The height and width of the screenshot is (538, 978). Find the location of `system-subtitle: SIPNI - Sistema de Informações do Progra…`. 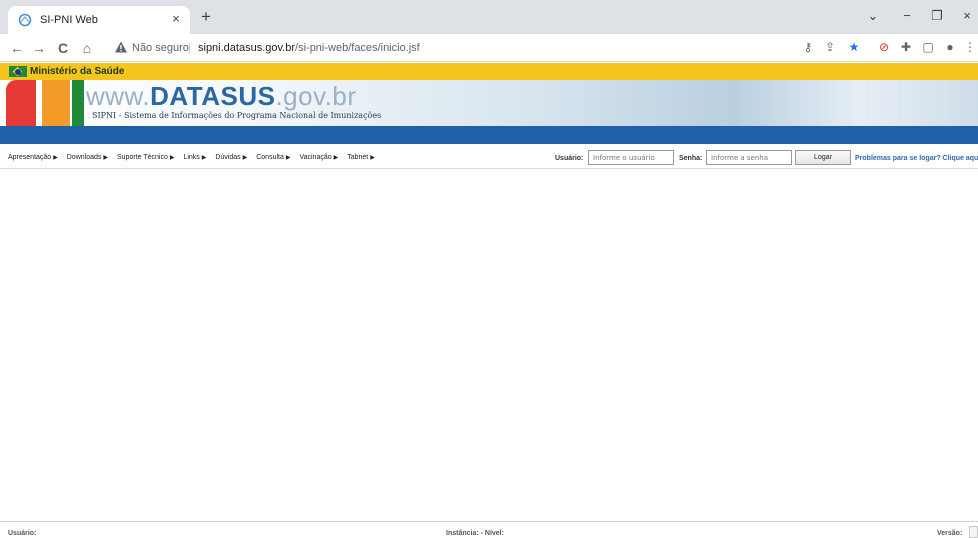

system-subtitle: SIPNI - Sistema de Informações do Progra… is located at coordinates (237, 115).